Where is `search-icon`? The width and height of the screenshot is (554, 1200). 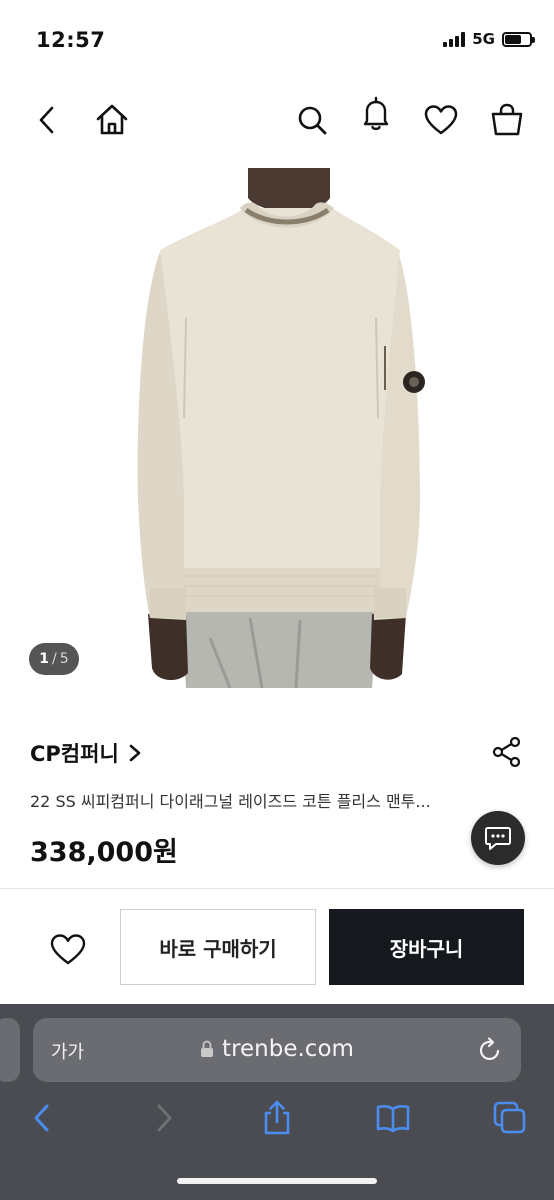
search-icon is located at coordinates (312, 120).